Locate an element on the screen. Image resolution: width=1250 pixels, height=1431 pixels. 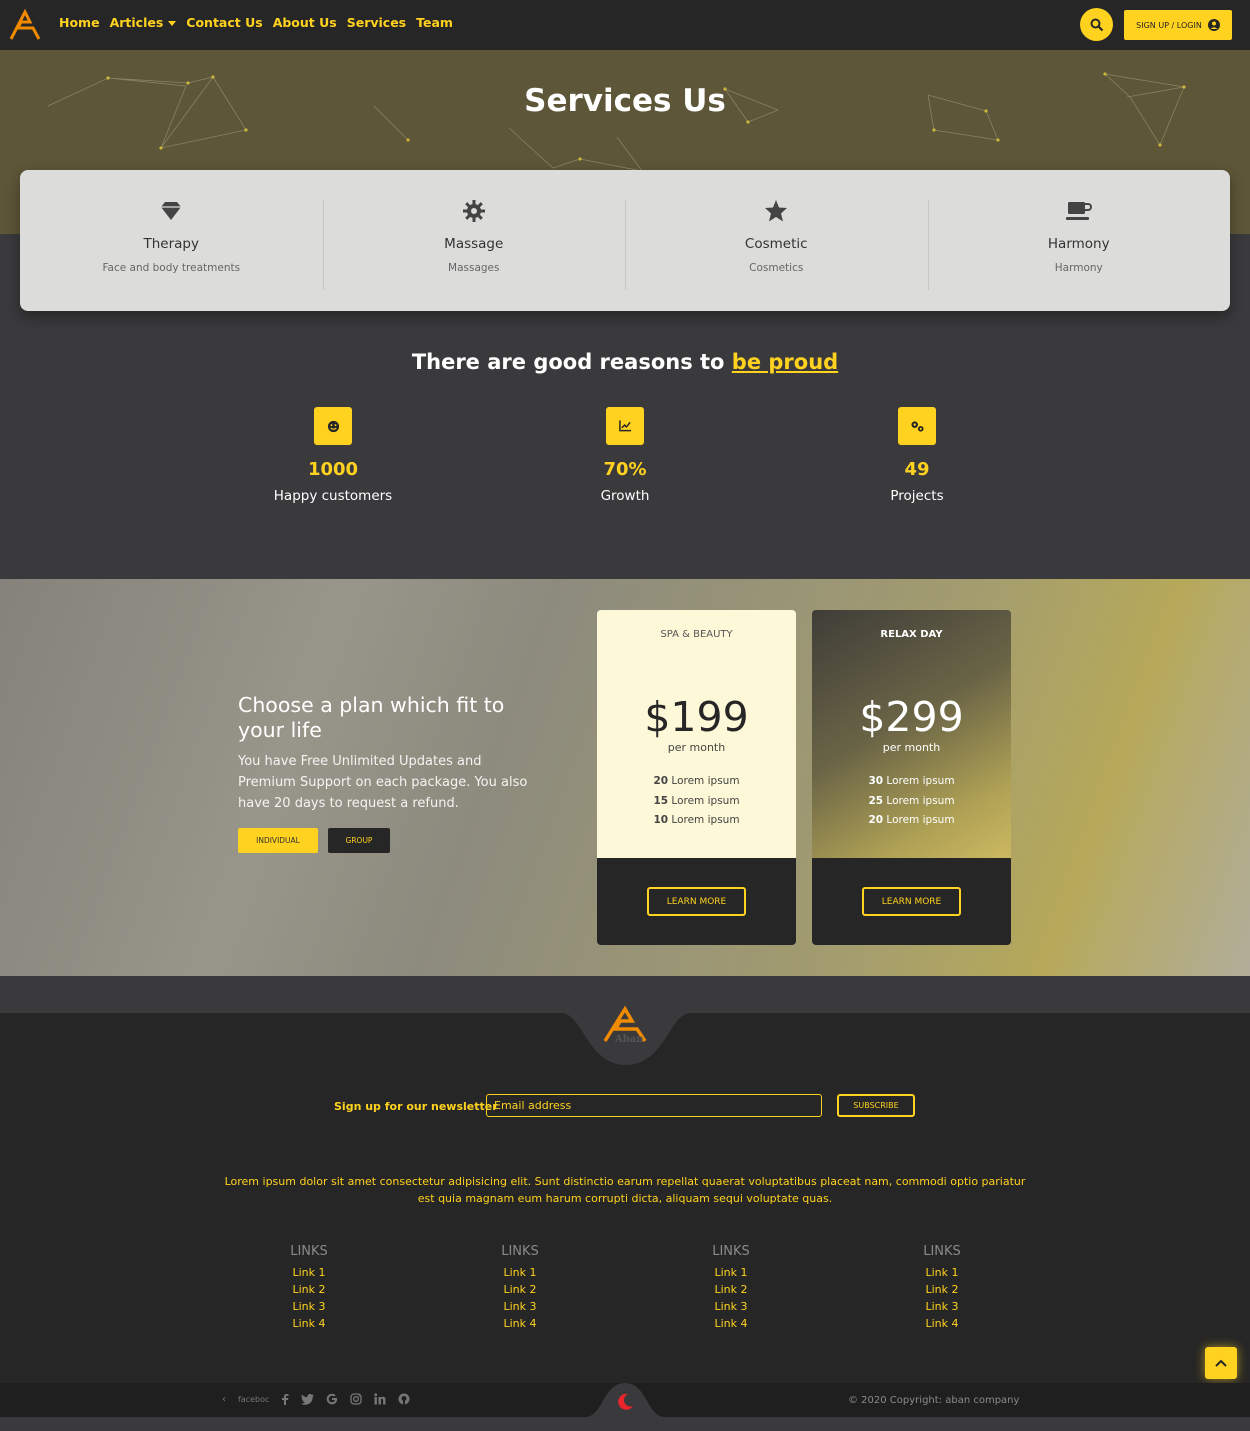
aban-logo-icon is located at coordinates (25, 25).